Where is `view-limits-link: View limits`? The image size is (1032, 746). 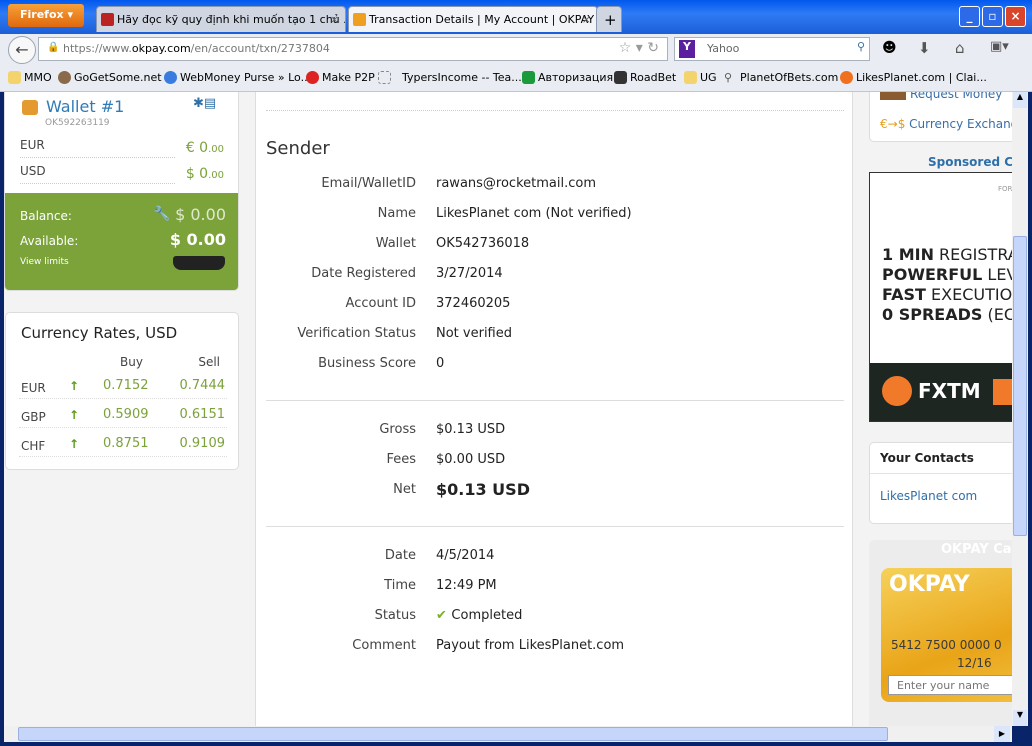
view-limits-link: View limits is located at coordinates (44, 262).